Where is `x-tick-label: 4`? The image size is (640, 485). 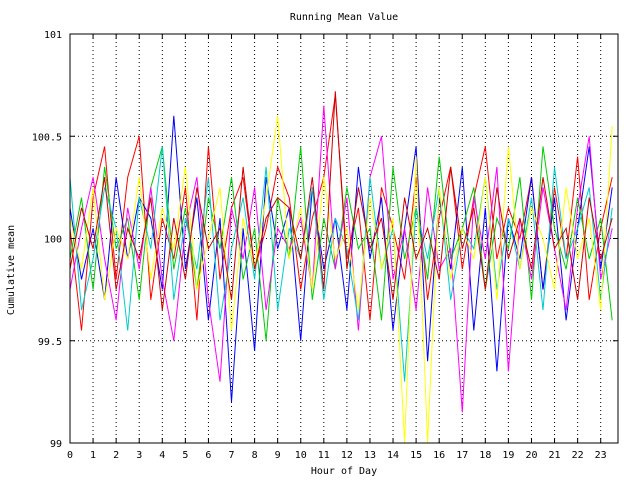
x-tick-label: 4 is located at coordinates (162, 455).